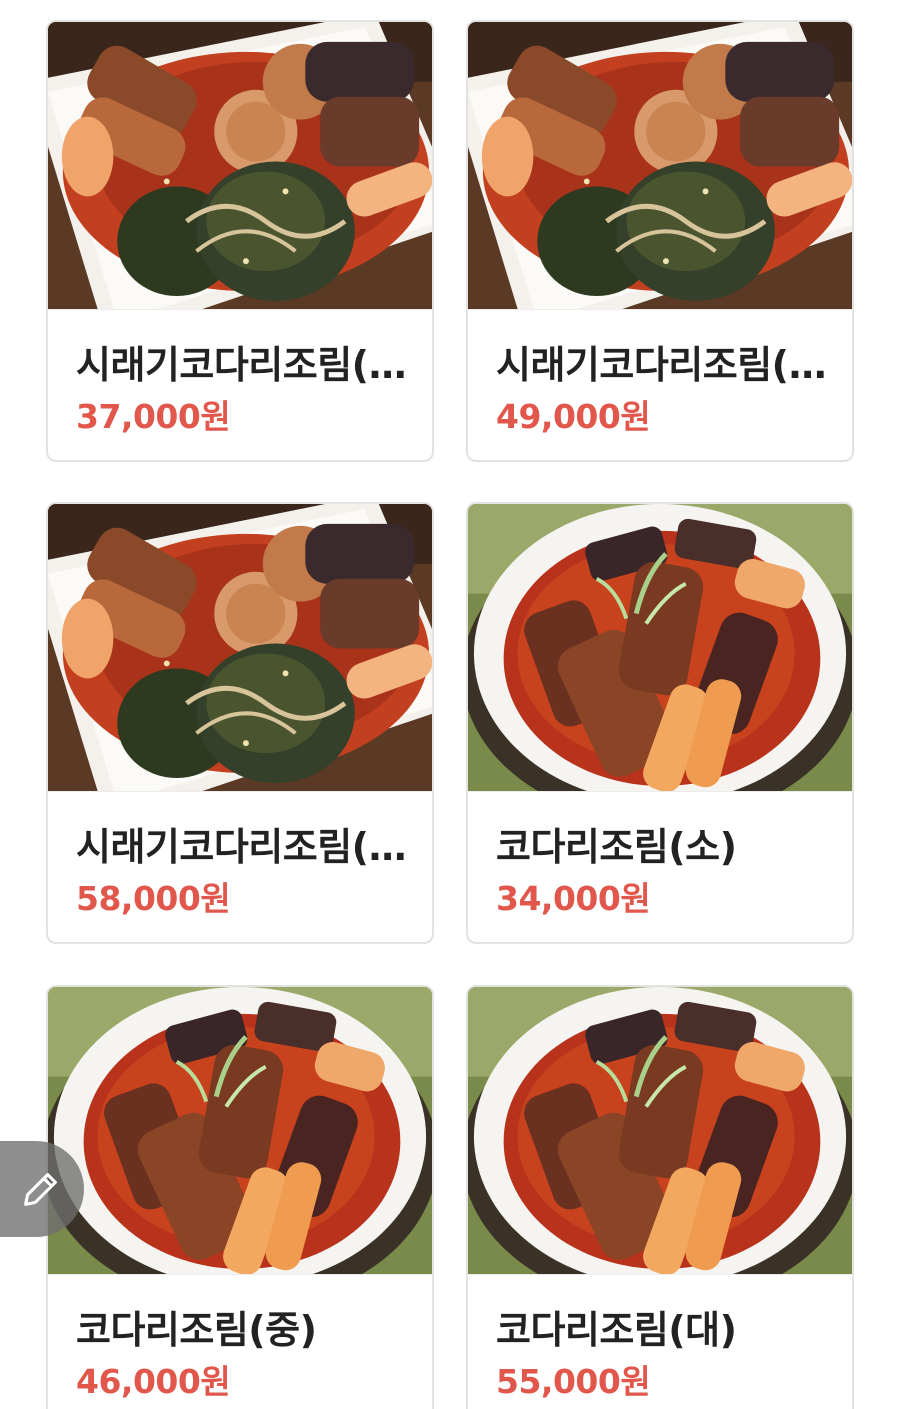  What do you see at coordinates (153, 416) in the screenshot?
I see `menu-item-price: 37,000원` at bounding box center [153, 416].